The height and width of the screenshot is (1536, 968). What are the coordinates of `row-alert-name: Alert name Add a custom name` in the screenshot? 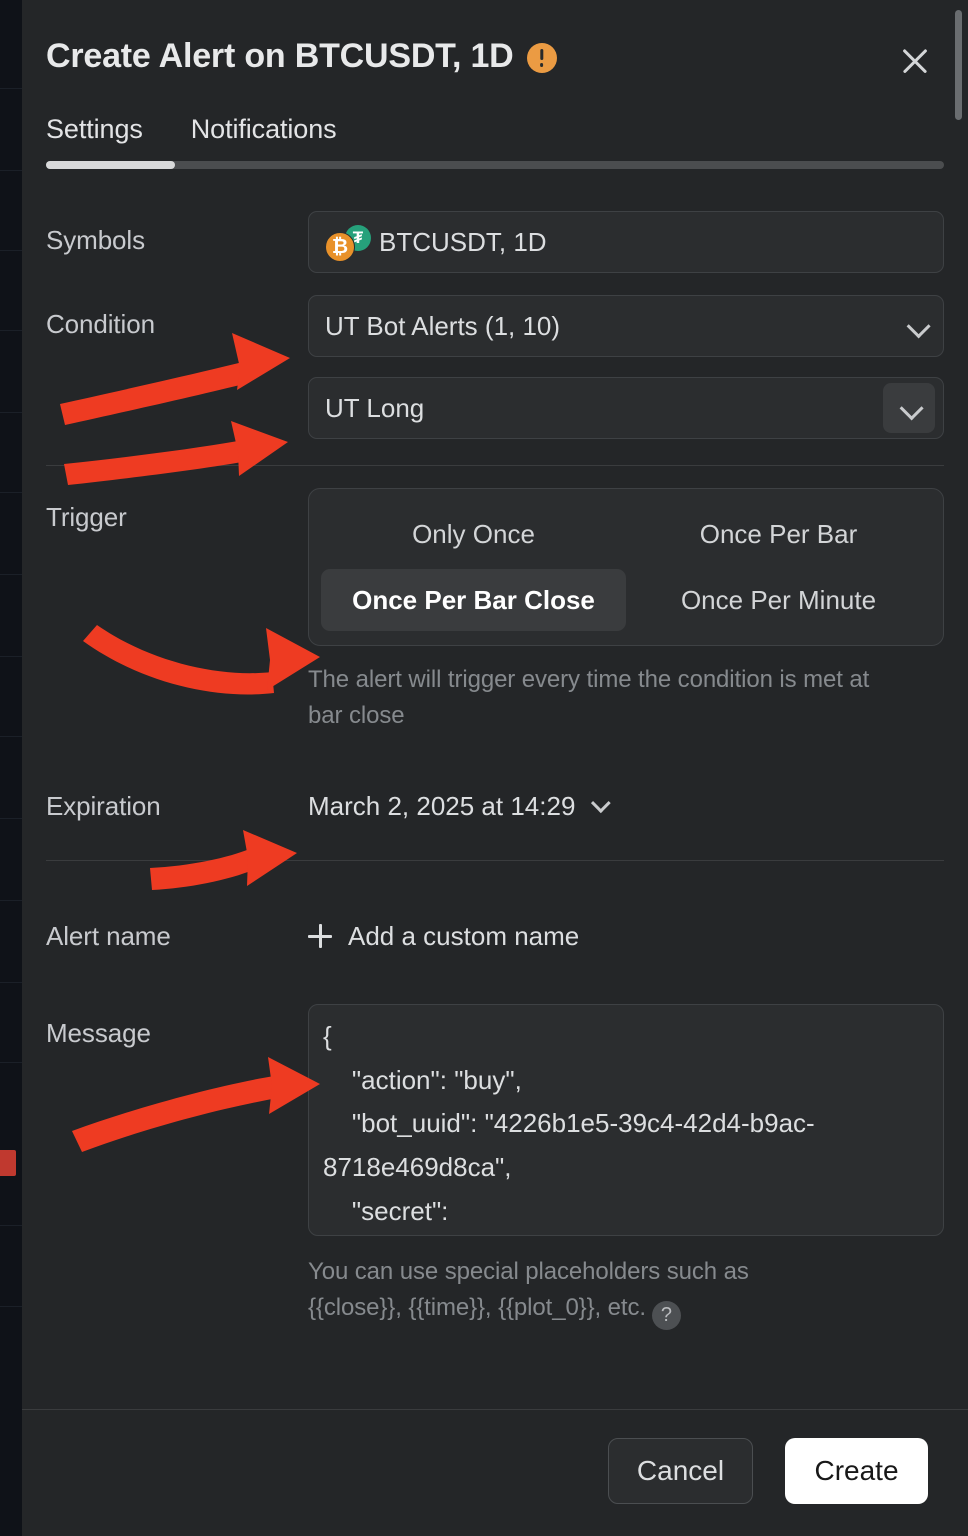 It's located at (495, 930).